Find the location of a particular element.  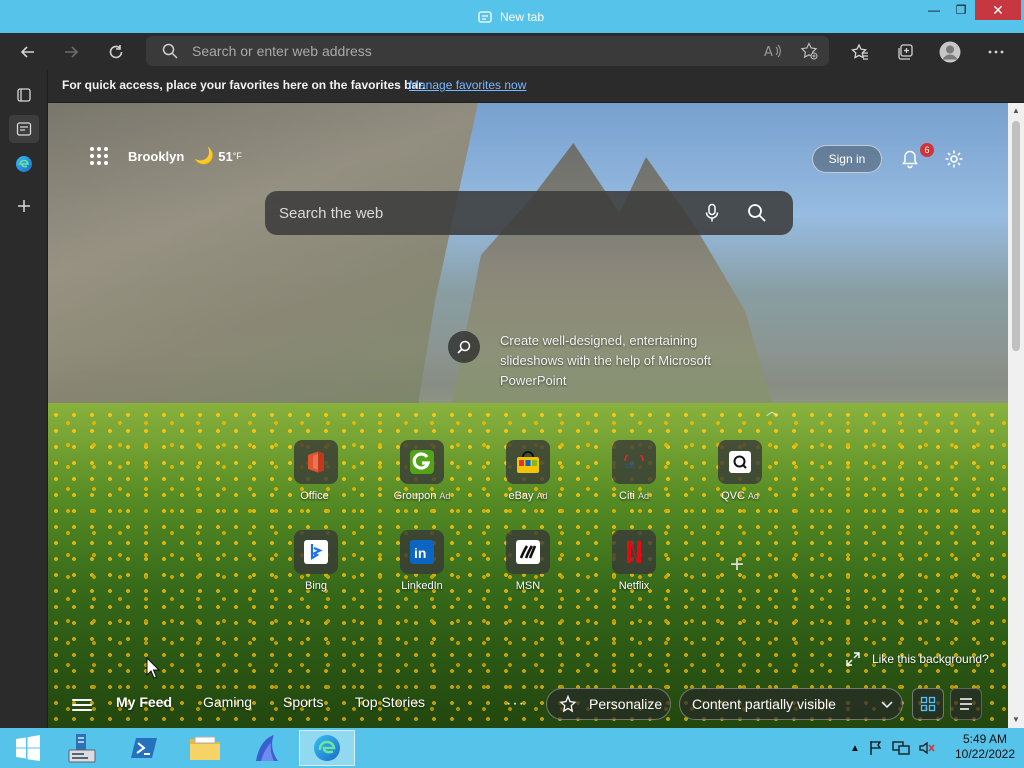

server-manager-button is located at coordinates (82, 748).